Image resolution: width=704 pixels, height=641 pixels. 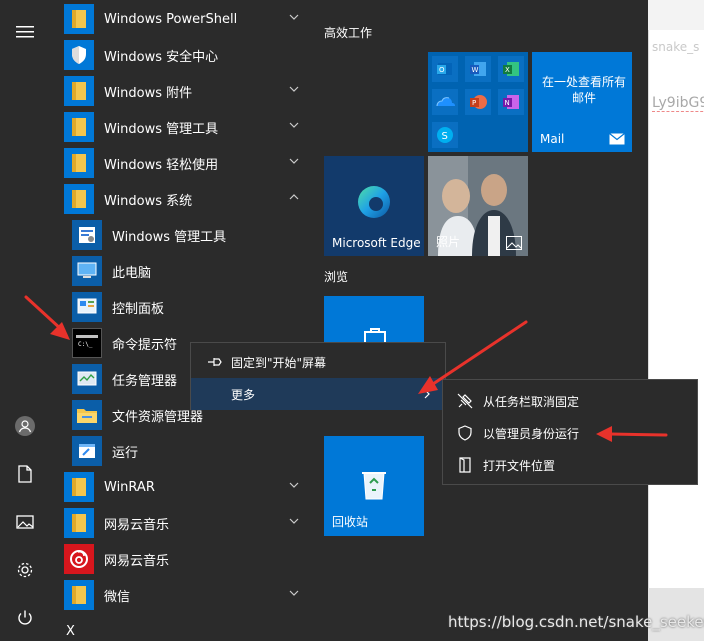 I want to click on mail-tile-text: 在一处查看所有邮件, so click(x=583, y=90).